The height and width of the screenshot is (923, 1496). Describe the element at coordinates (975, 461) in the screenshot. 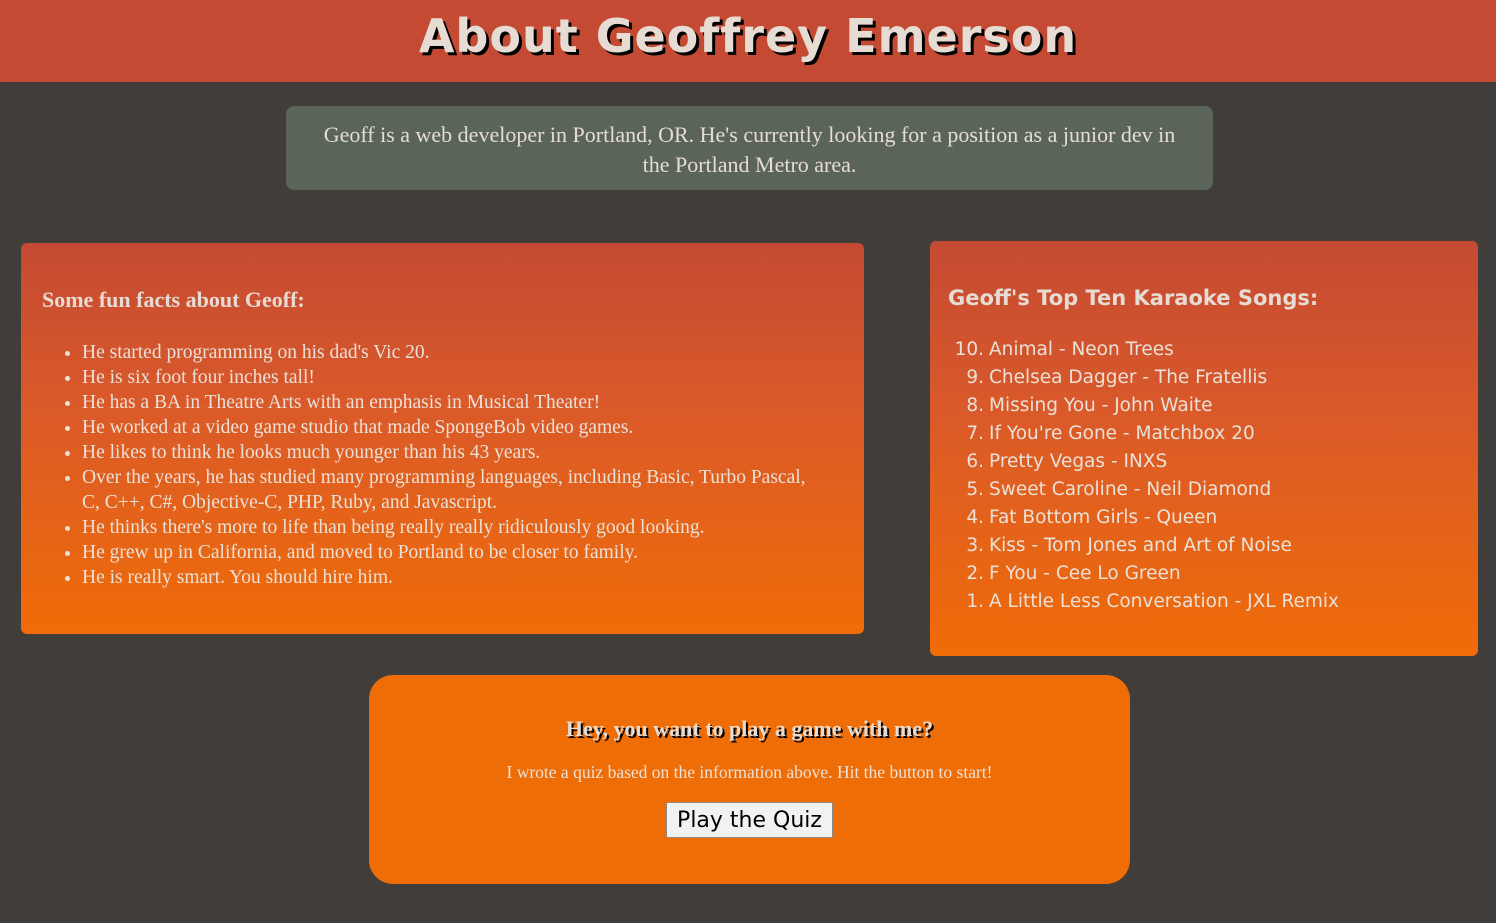

I see `song-rank: 6.` at that location.